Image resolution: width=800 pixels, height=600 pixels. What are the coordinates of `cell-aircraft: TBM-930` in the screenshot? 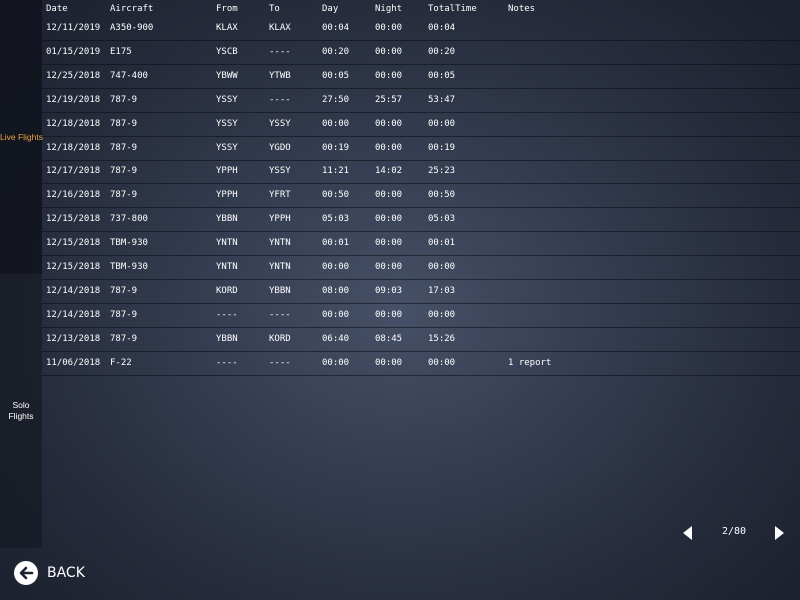 It's located at (129, 243).